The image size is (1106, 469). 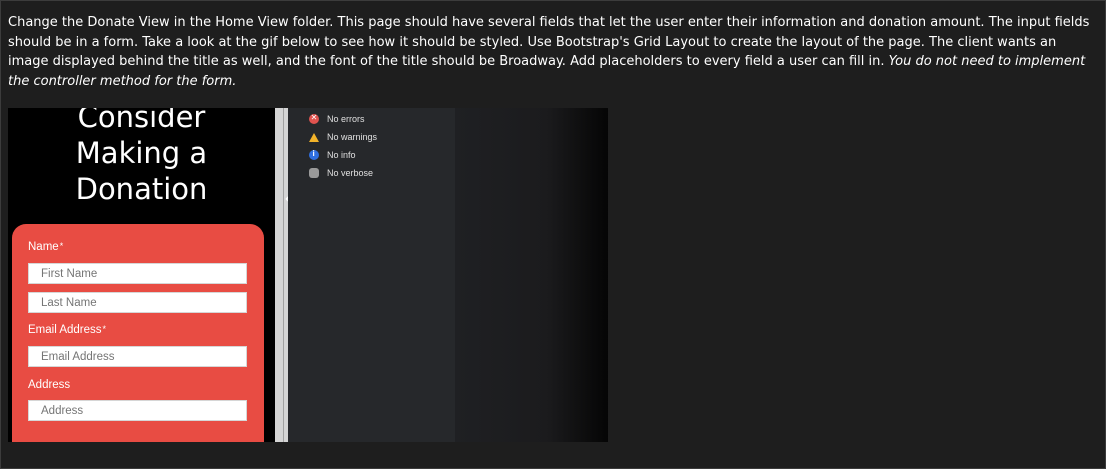 What do you see at coordinates (314, 118) in the screenshot?
I see `error-icon` at bounding box center [314, 118].